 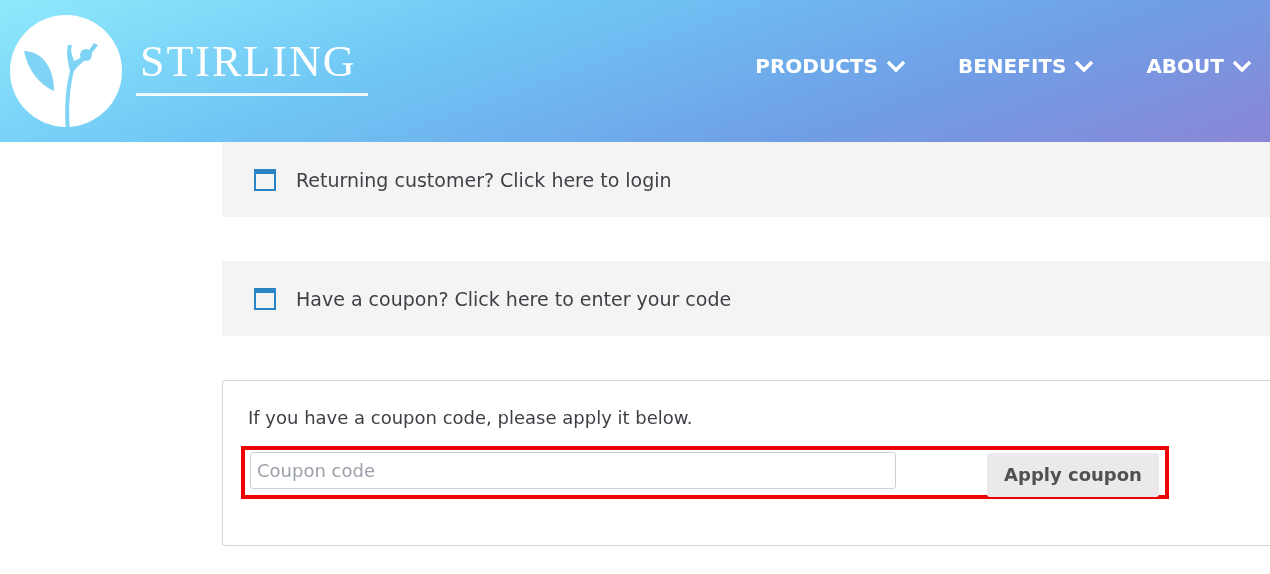 What do you see at coordinates (514, 298) in the screenshot?
I see `notice-link: Have a coupon? Click here to enter your code` at bounding box center [514, 298].